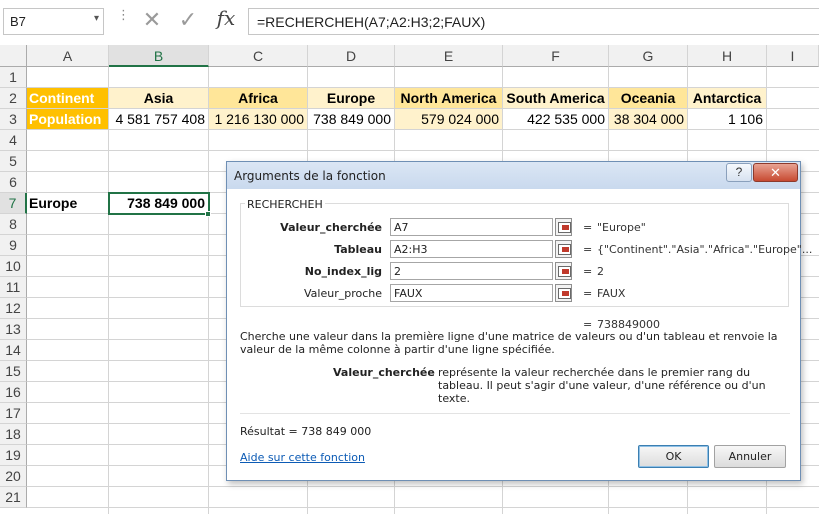 This screenshot has height=514, width=819. Describe the element at coordinates (343, 271) in the screenshot. I see `arg-label-no-index-lig: No_index_lig` at that location.